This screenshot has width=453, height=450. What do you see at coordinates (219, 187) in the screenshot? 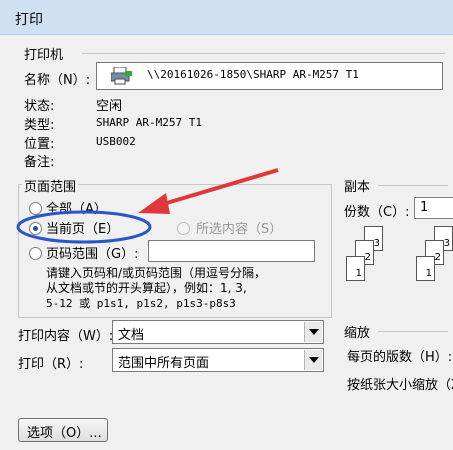
I see `annotation-arrow-line` at bounding box center [219, 187].